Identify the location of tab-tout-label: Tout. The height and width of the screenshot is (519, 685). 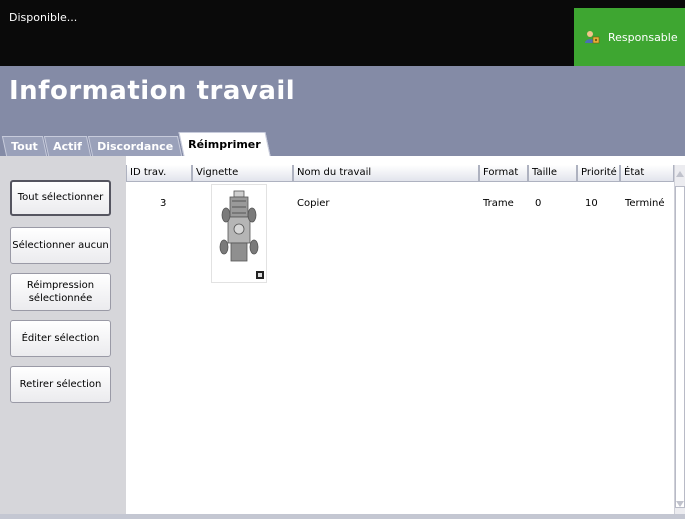
(24, 146).